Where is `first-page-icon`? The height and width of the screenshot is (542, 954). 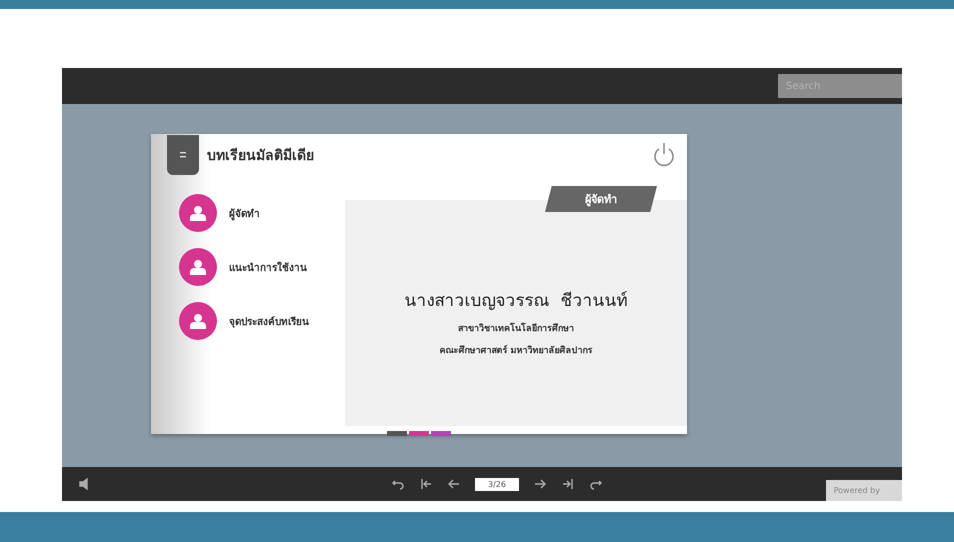 first-page-icon is located at coordinates (426, 484).